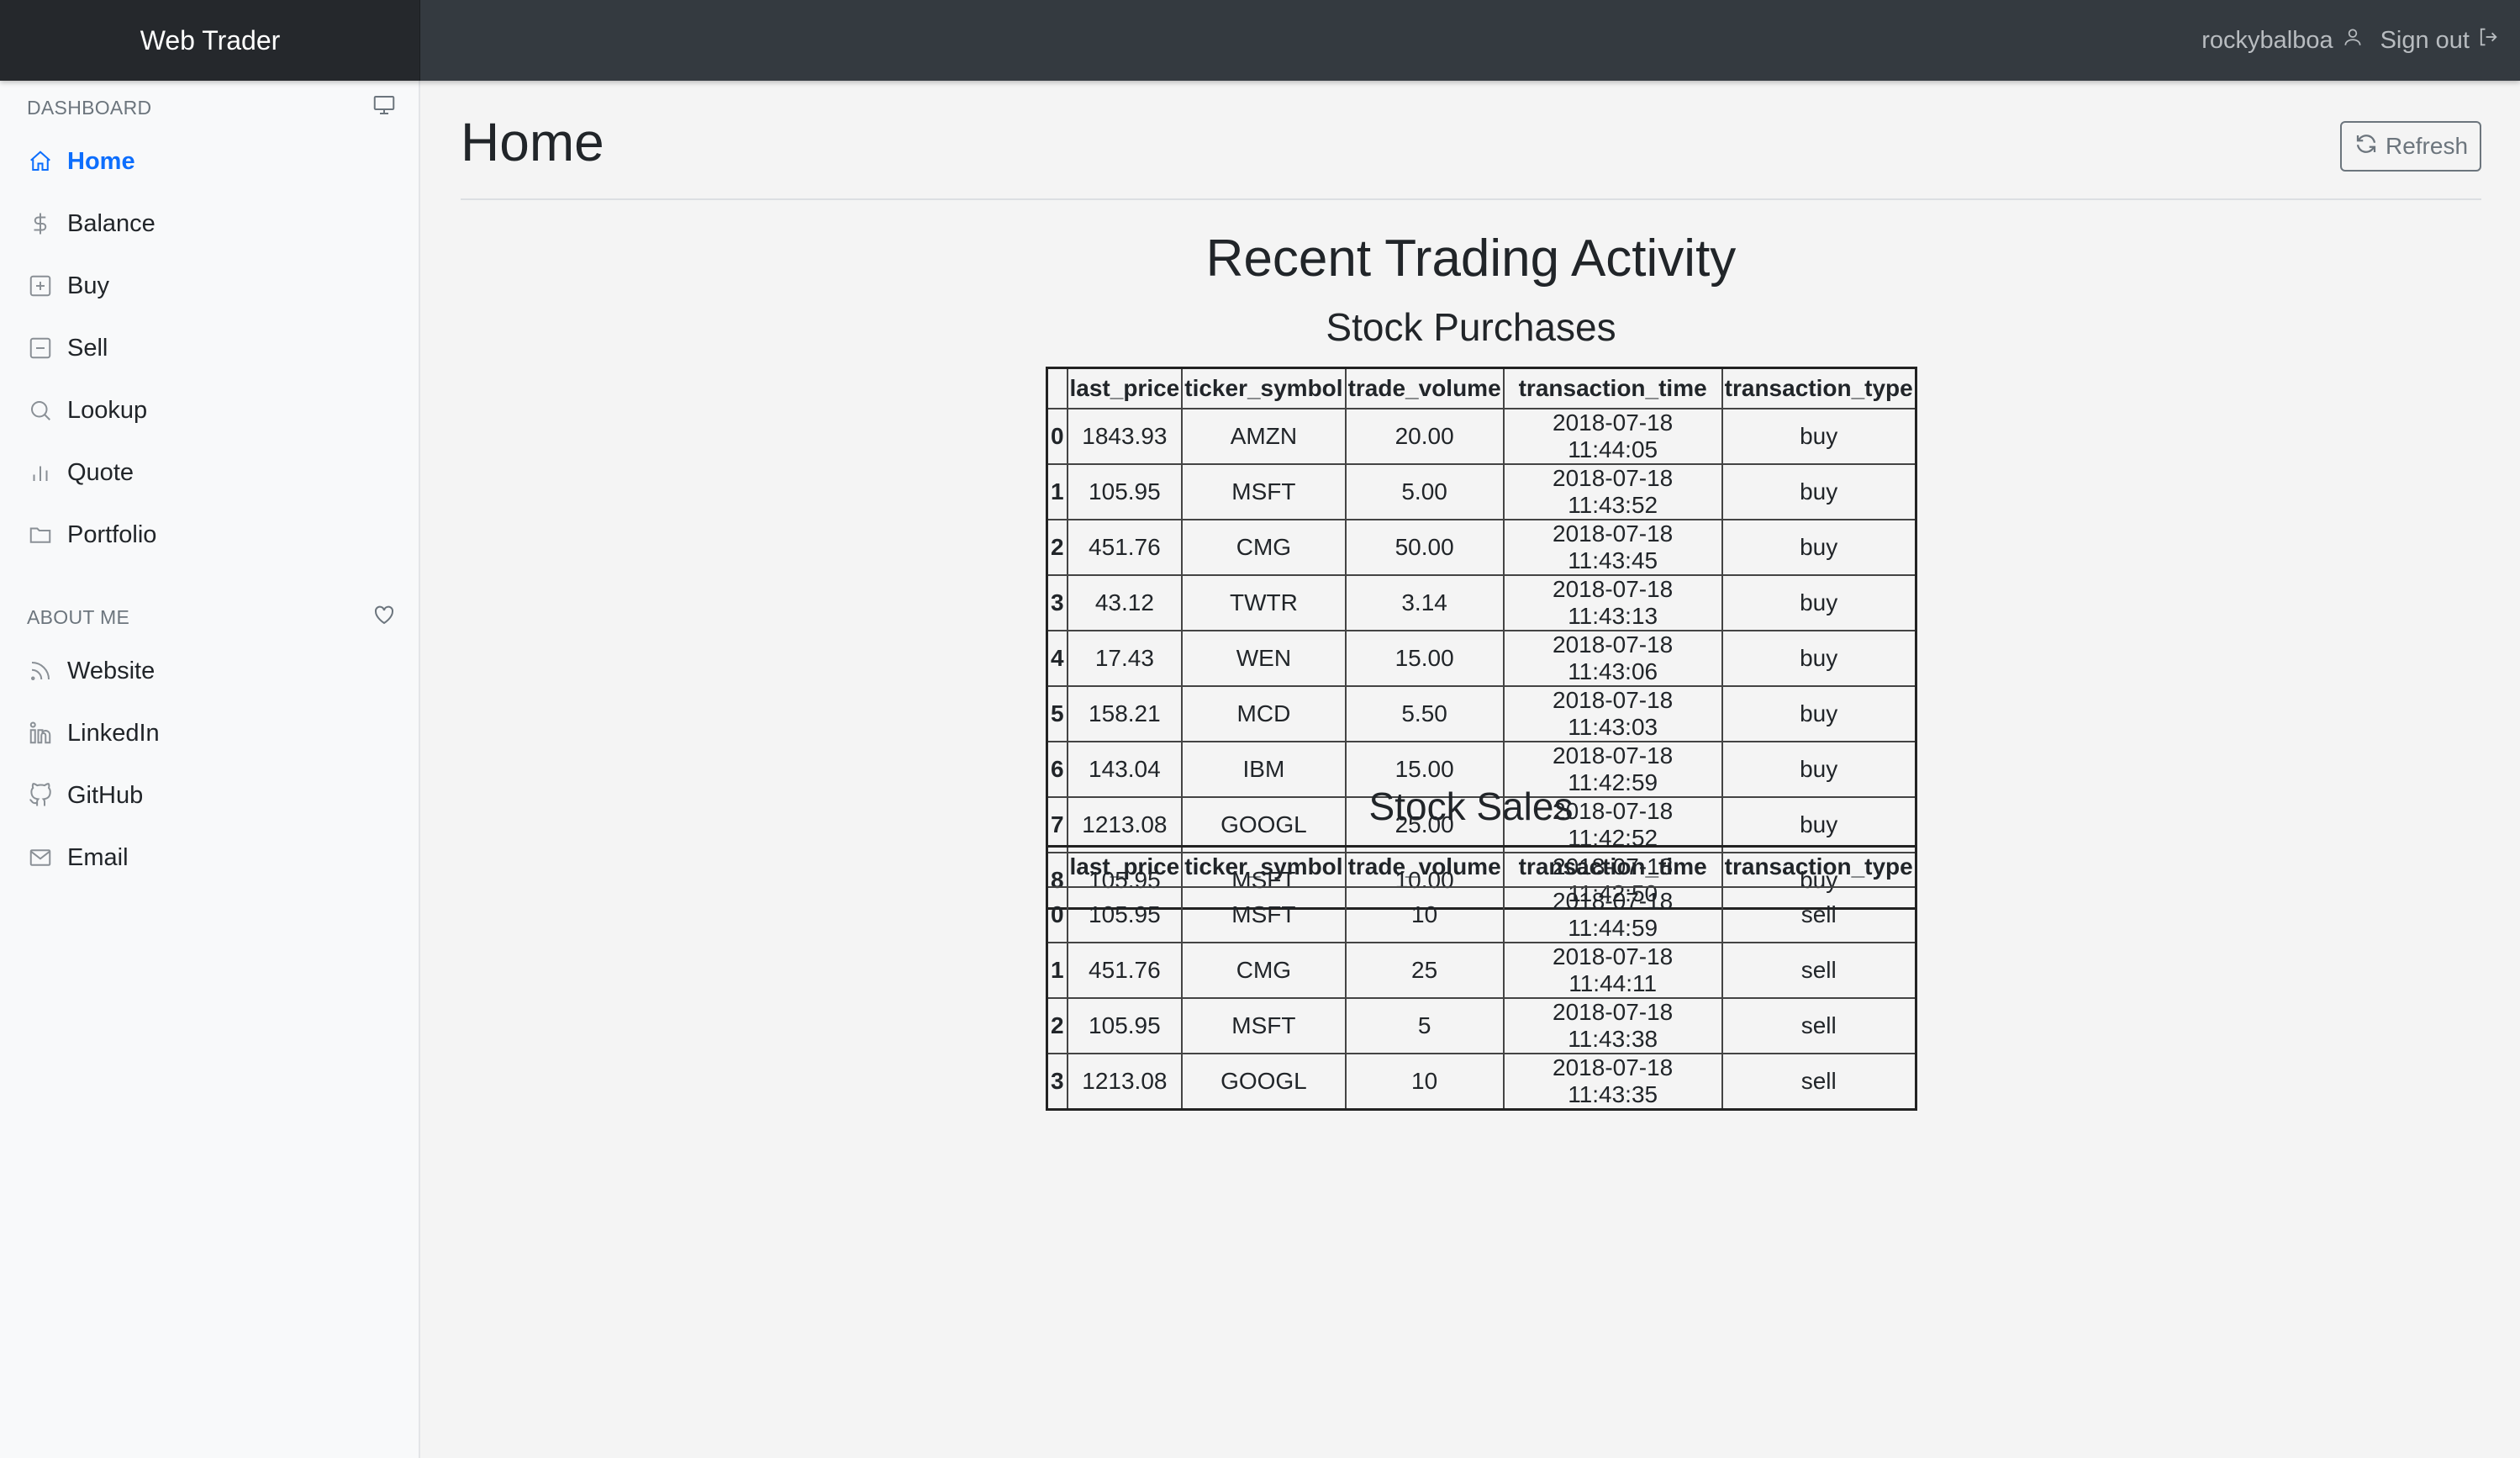  Describe the element at coordinates (1264, 914) in the screenshot. I see `table-cell: MSFT` at that location.